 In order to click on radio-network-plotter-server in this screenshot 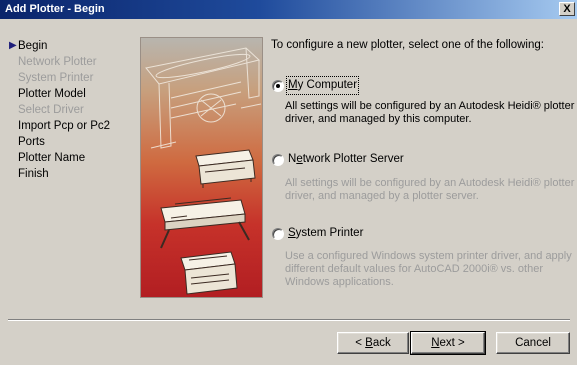, I will do `click(278, 160)`.